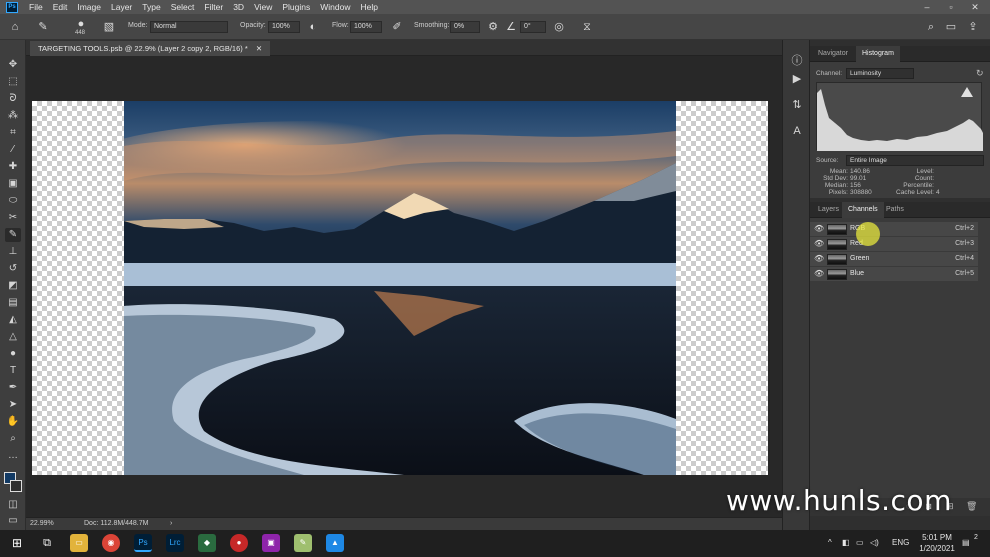  I want to click on language-indicator: ENG, so click(900, 542).